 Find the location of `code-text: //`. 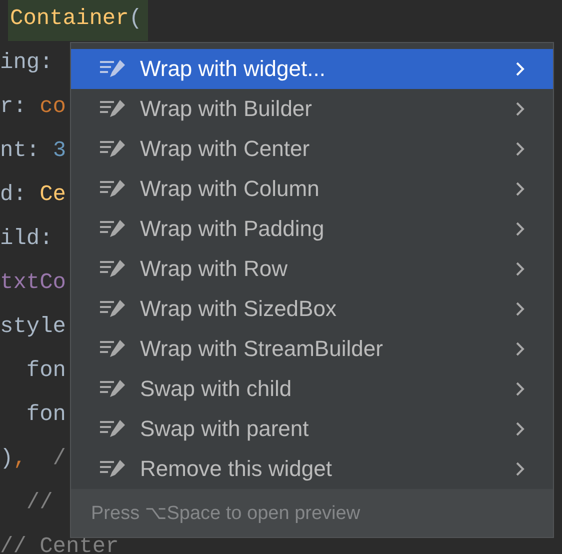

code-text: // is located at coordinates (39, 502).